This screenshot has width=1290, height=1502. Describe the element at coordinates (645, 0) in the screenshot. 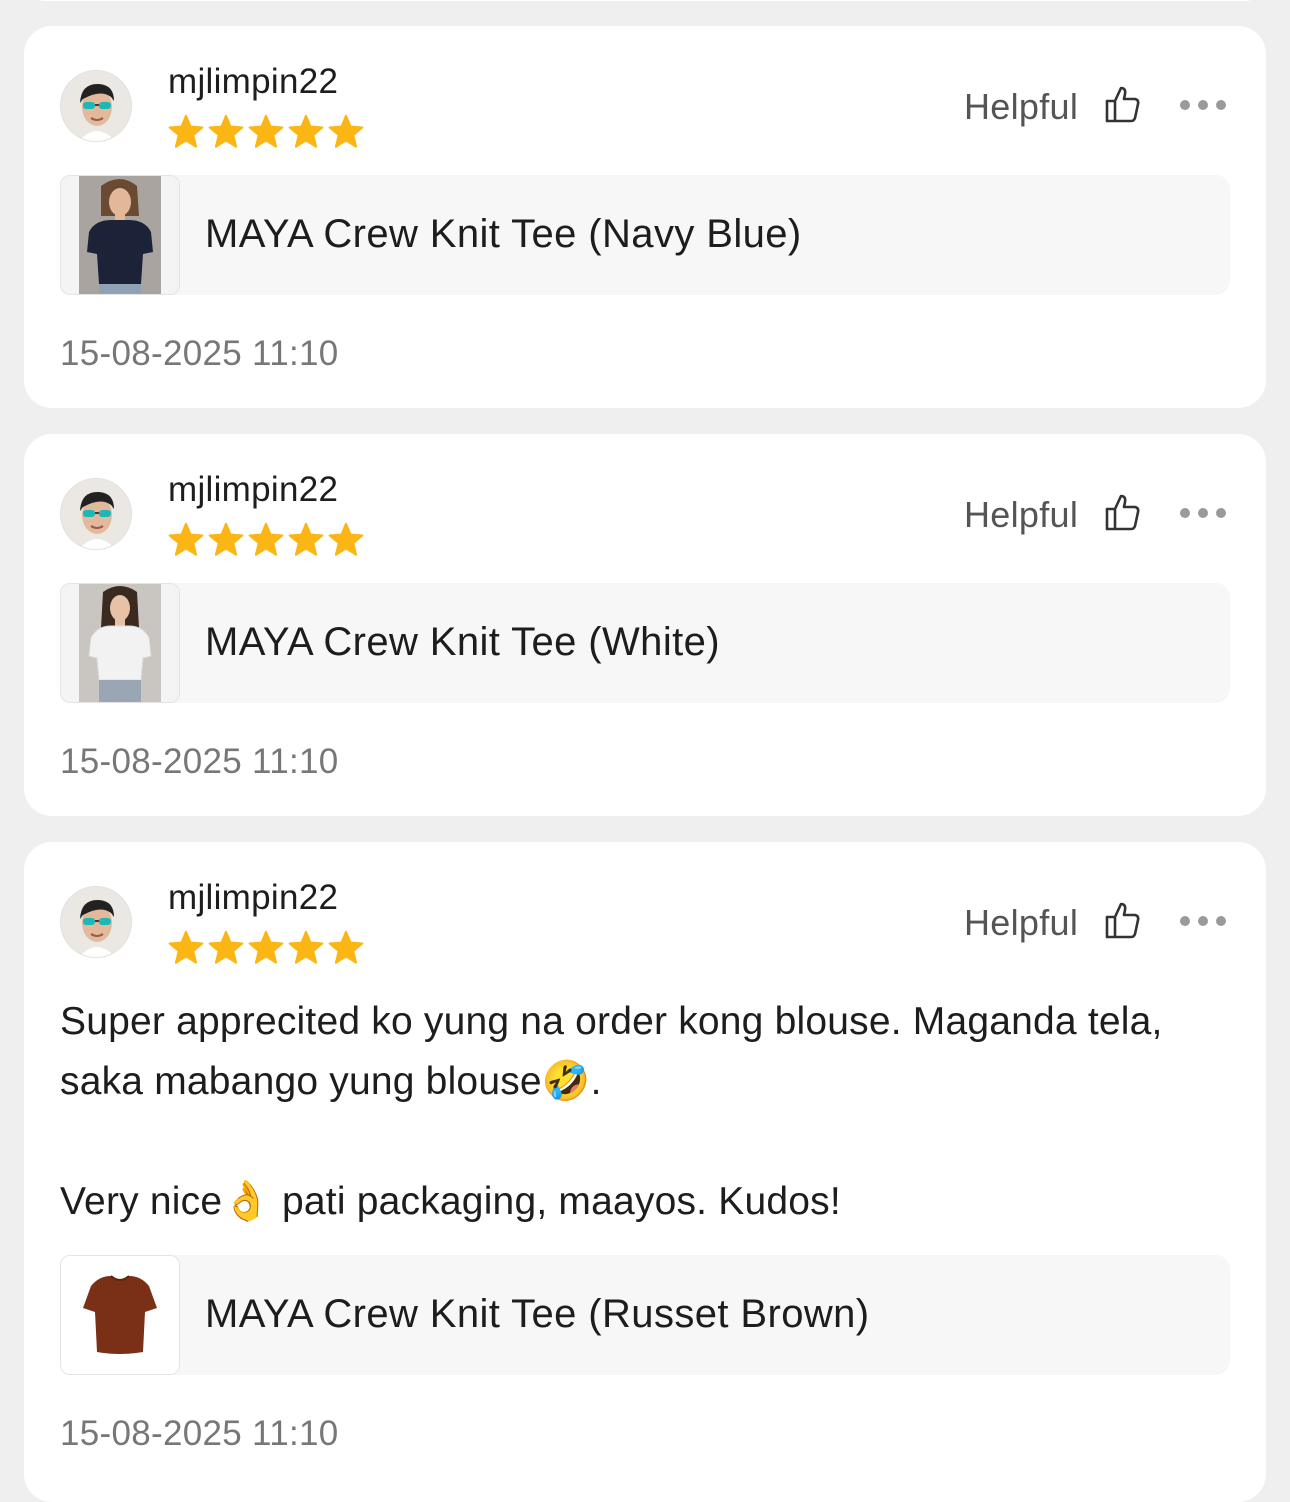

I see `previous-card-edge` at that location.